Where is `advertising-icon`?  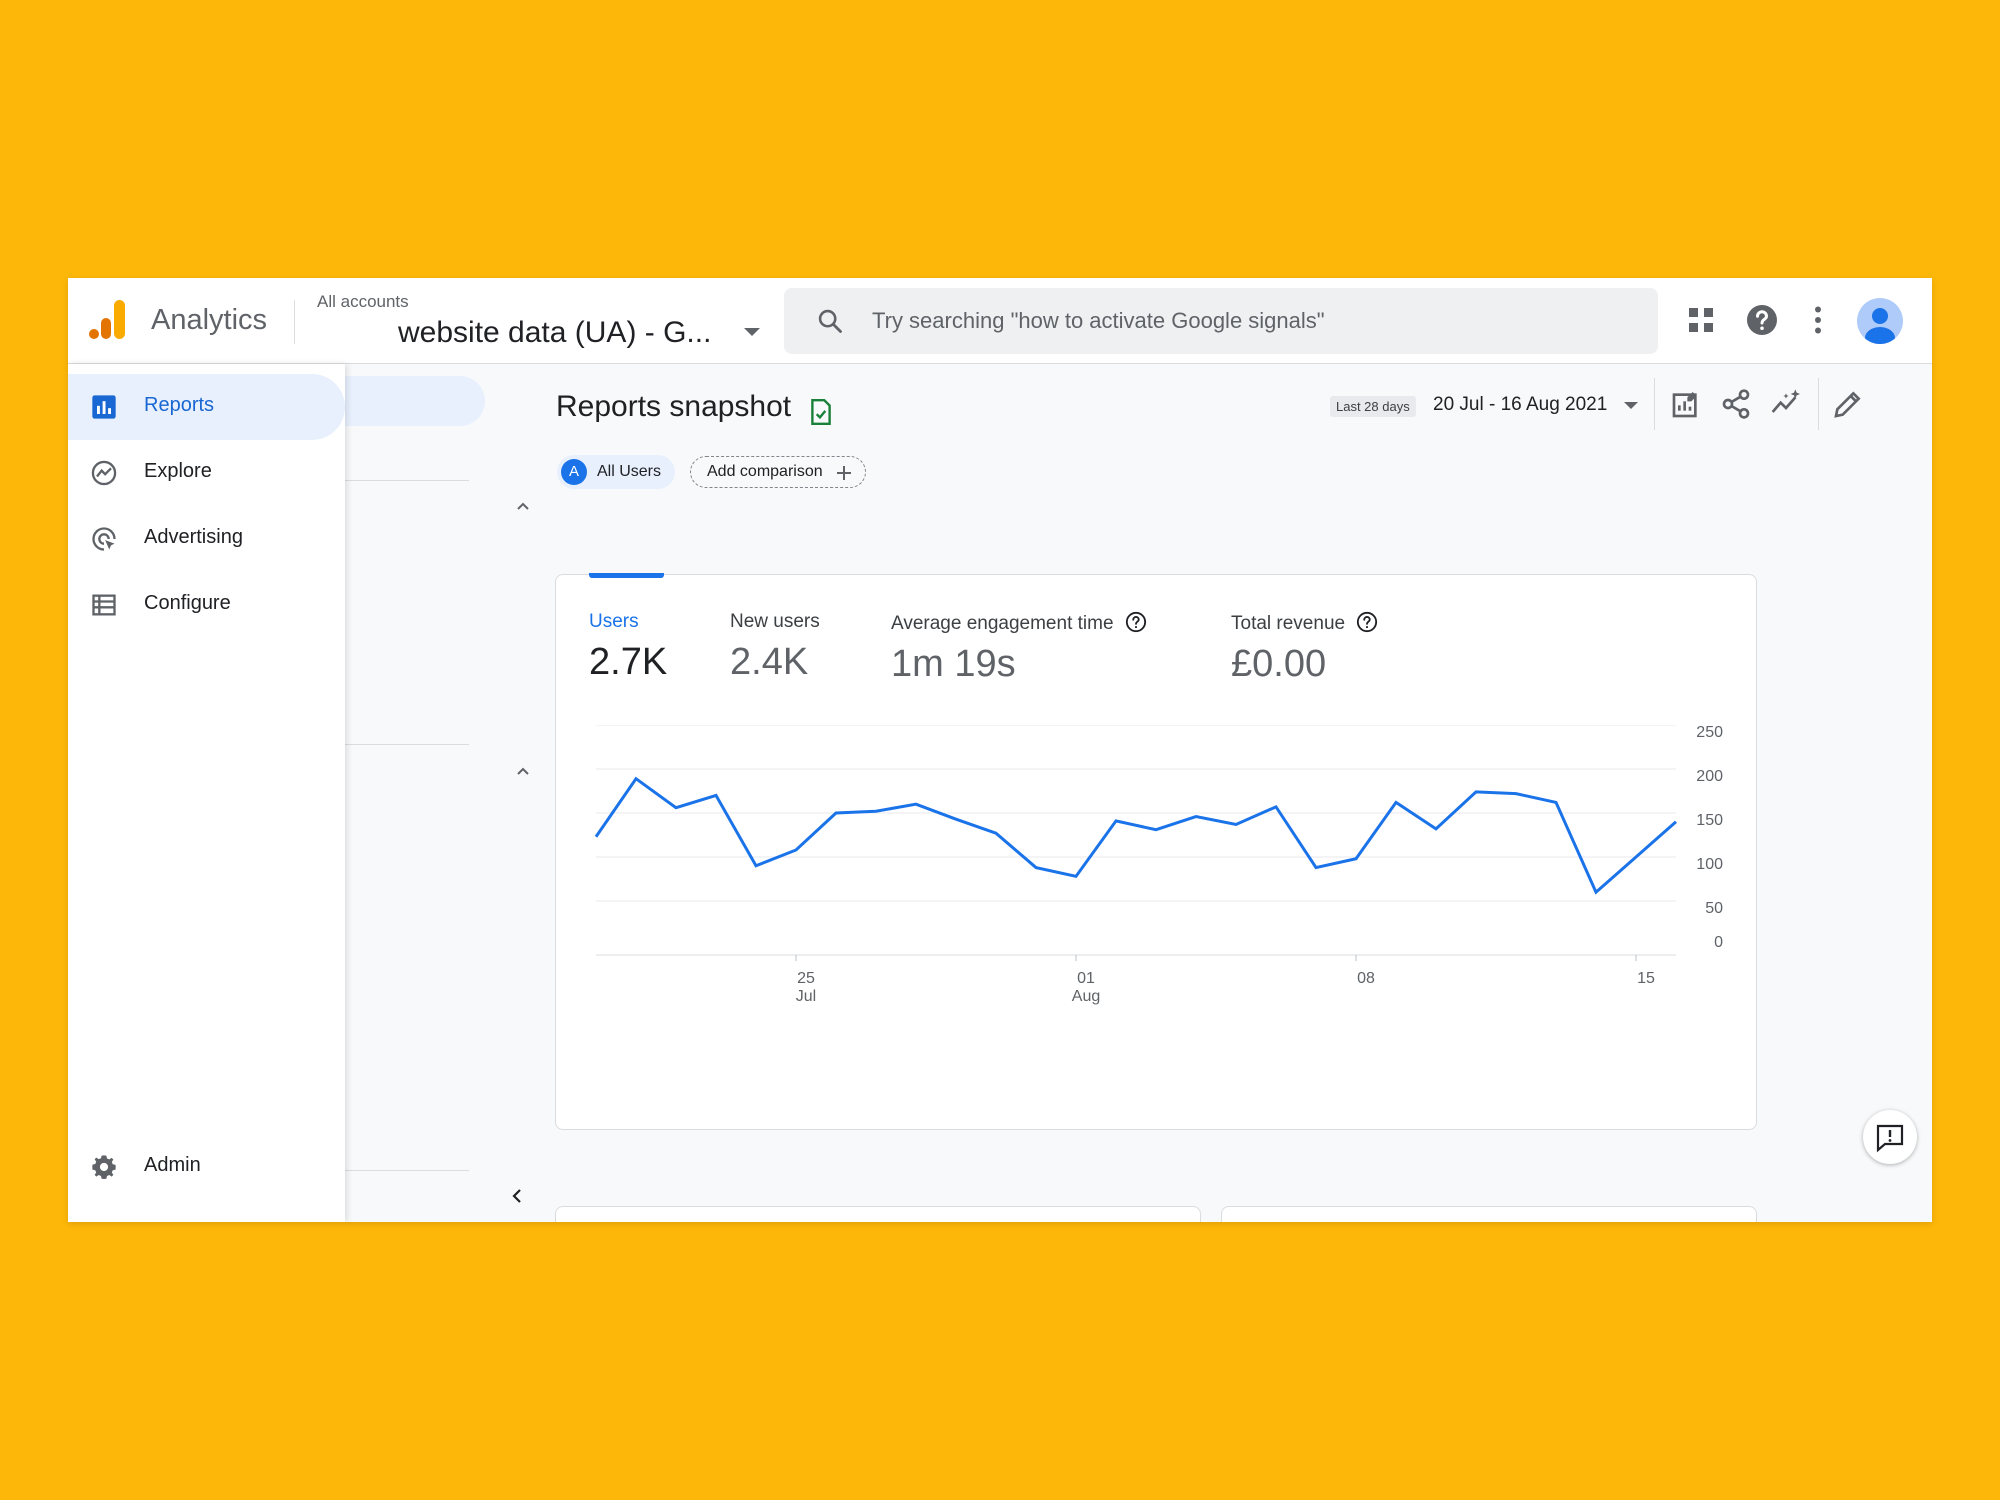 advertising-icon is located at coordinates (104, 539).